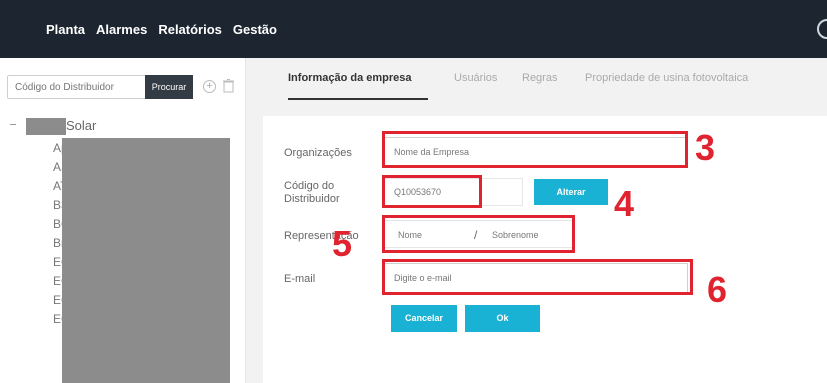 Image resolution: width=827 pixels, height=383 pixels. I want to click on nav-alarmes: Alarmes, so click(121, 29).